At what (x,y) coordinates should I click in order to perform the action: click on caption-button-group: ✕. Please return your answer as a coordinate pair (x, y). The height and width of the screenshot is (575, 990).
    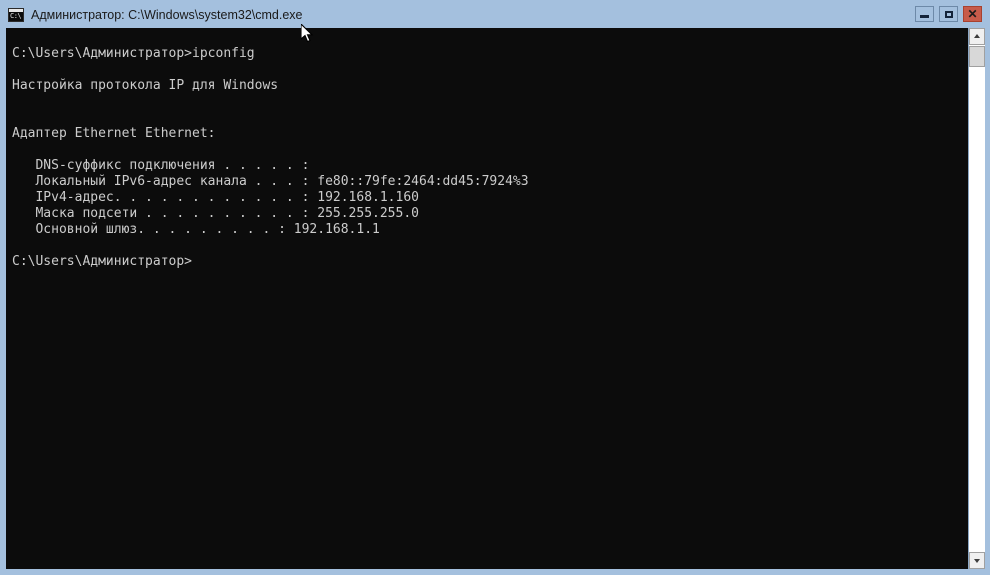
    Looking at the image, I should click on (948, 14).